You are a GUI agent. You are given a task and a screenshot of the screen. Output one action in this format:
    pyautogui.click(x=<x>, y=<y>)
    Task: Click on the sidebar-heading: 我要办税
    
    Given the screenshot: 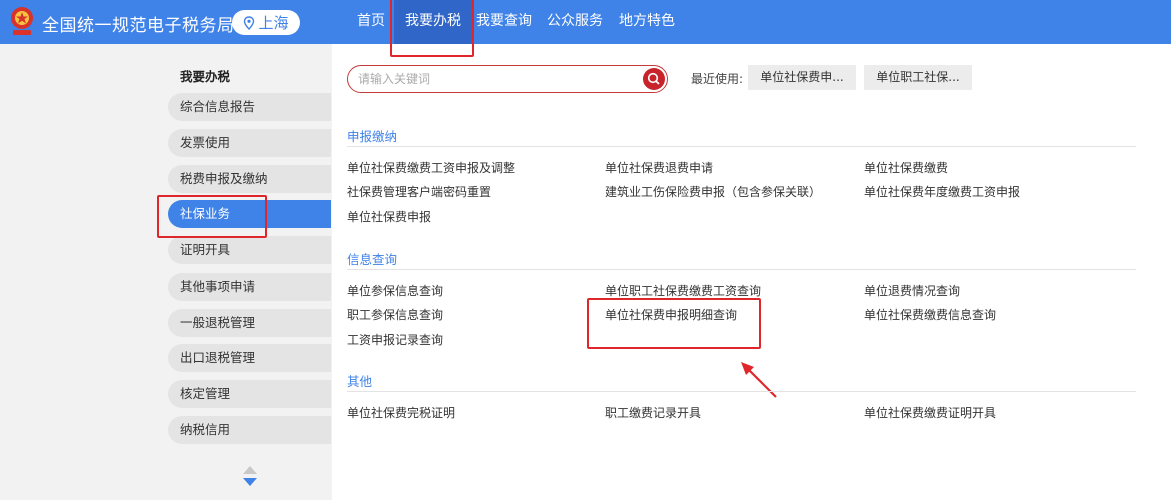 What is the action you would take?
    pyautogui.click(x=205, y=76)
    